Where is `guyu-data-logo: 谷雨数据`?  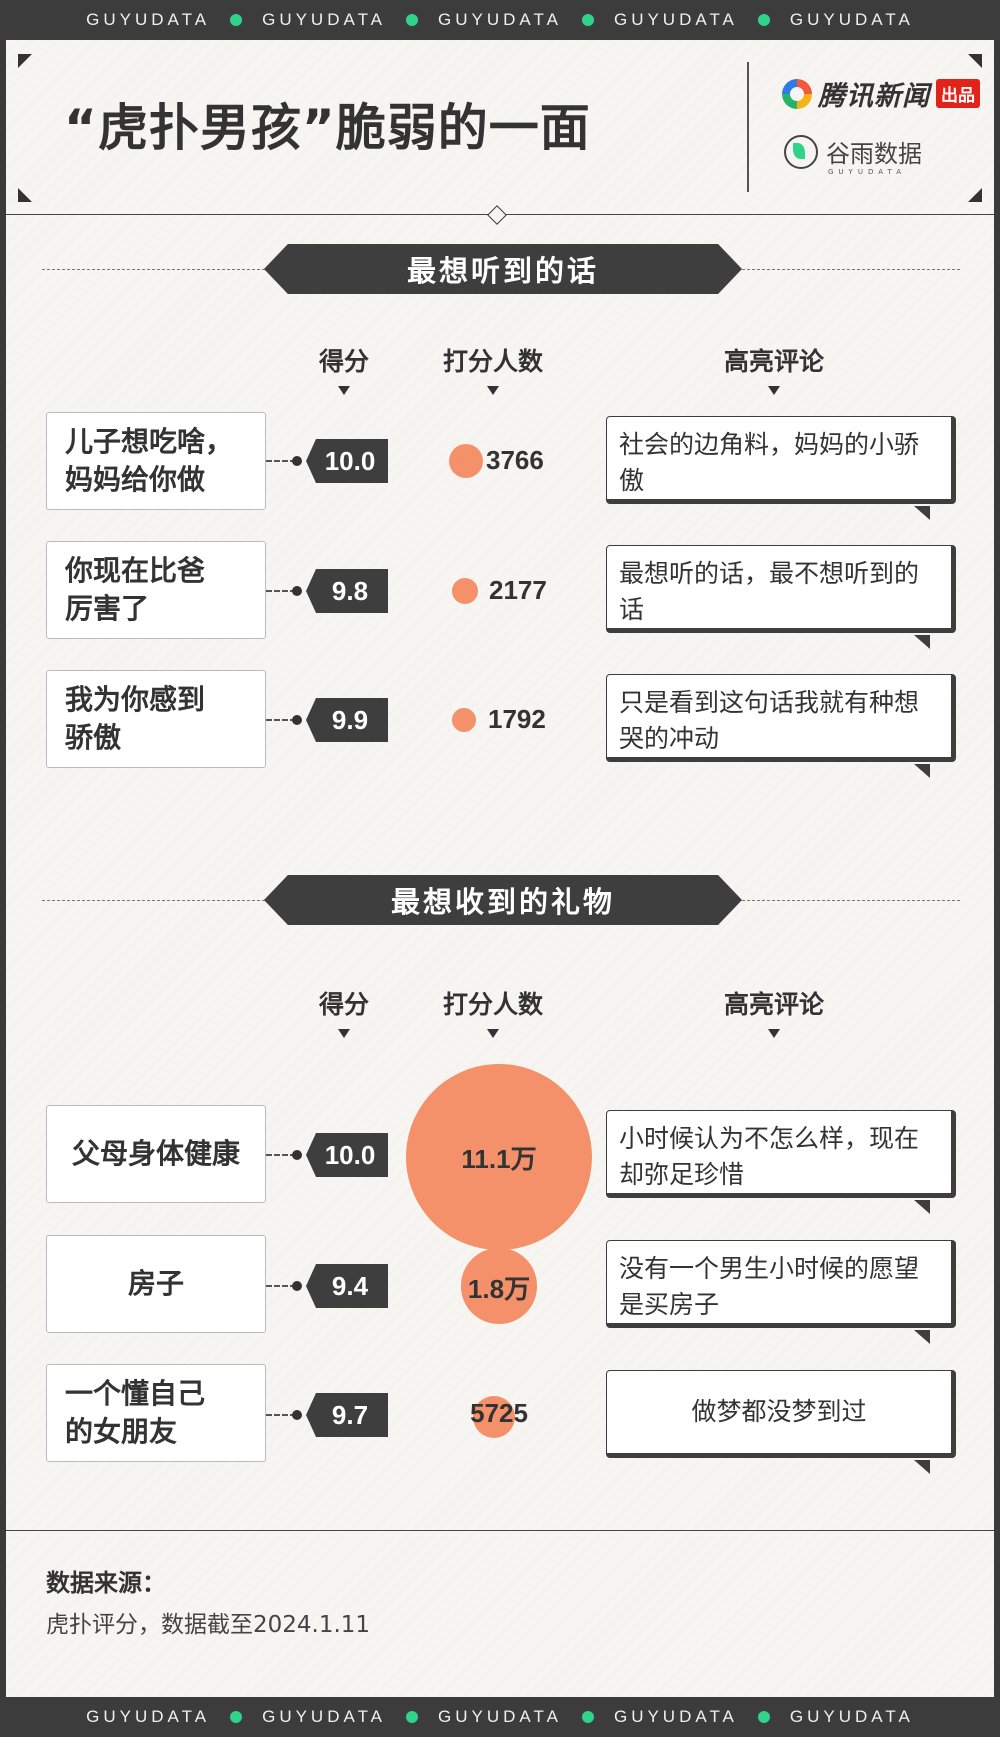
guyu-data-logo: 谷雨数据 is located at coordinates (853, 151).